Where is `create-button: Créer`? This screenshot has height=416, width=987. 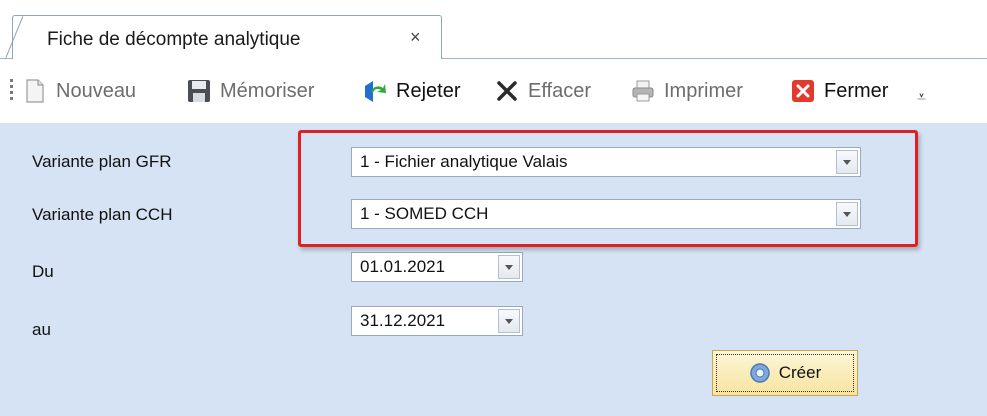
create-button: Créer is located at coordinates (785, 373).